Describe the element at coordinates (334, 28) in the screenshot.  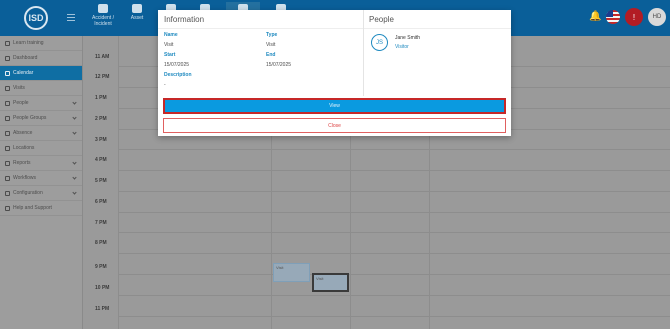
I see `modal-divider` at that location.